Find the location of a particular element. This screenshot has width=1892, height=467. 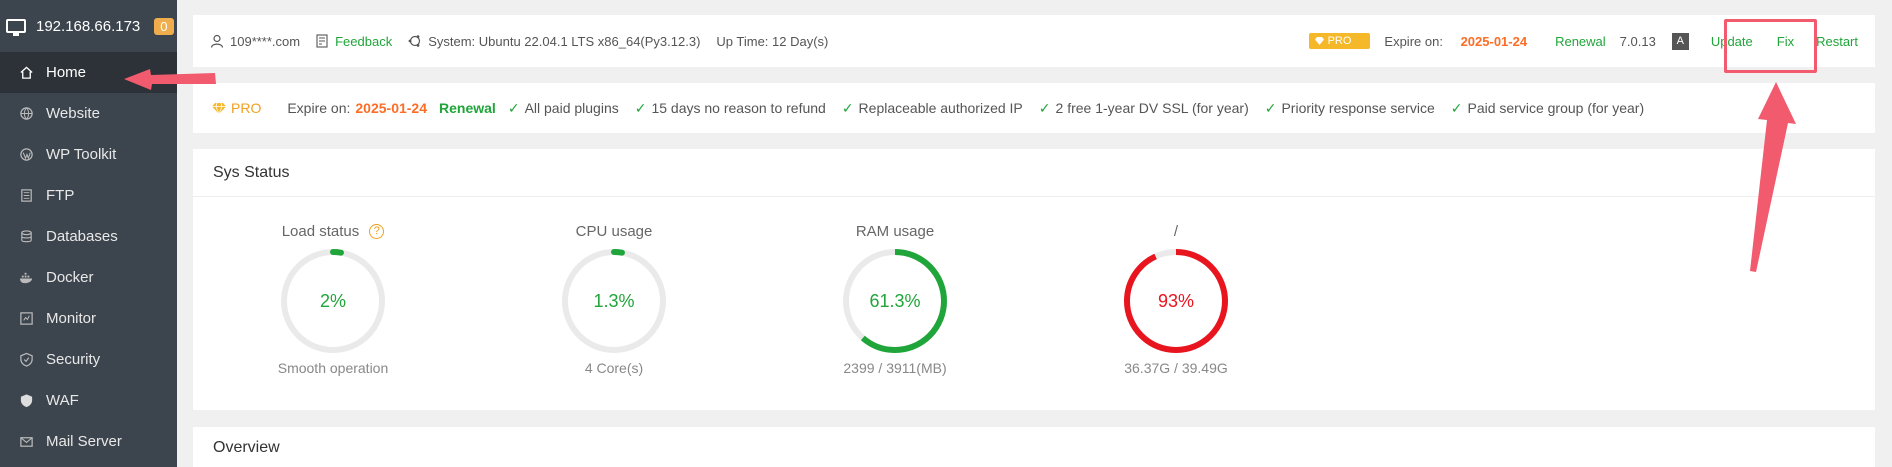

sidebar-item-label: Monitor is located at coordinates (71, 318).